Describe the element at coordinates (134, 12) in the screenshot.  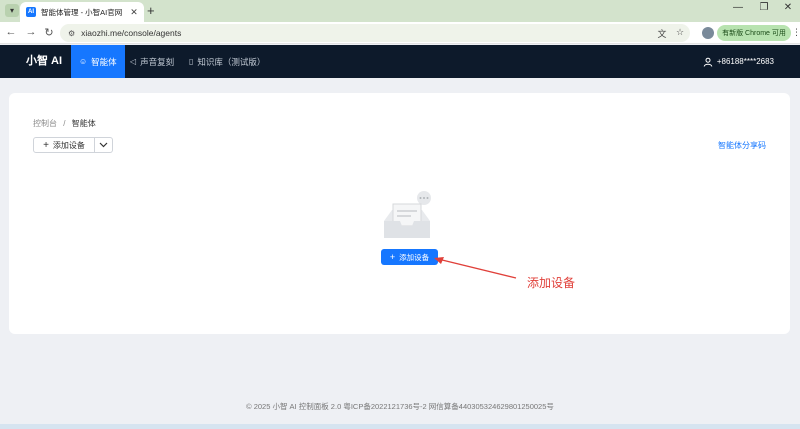
I see `tab-close-icon: ✕` at that location.